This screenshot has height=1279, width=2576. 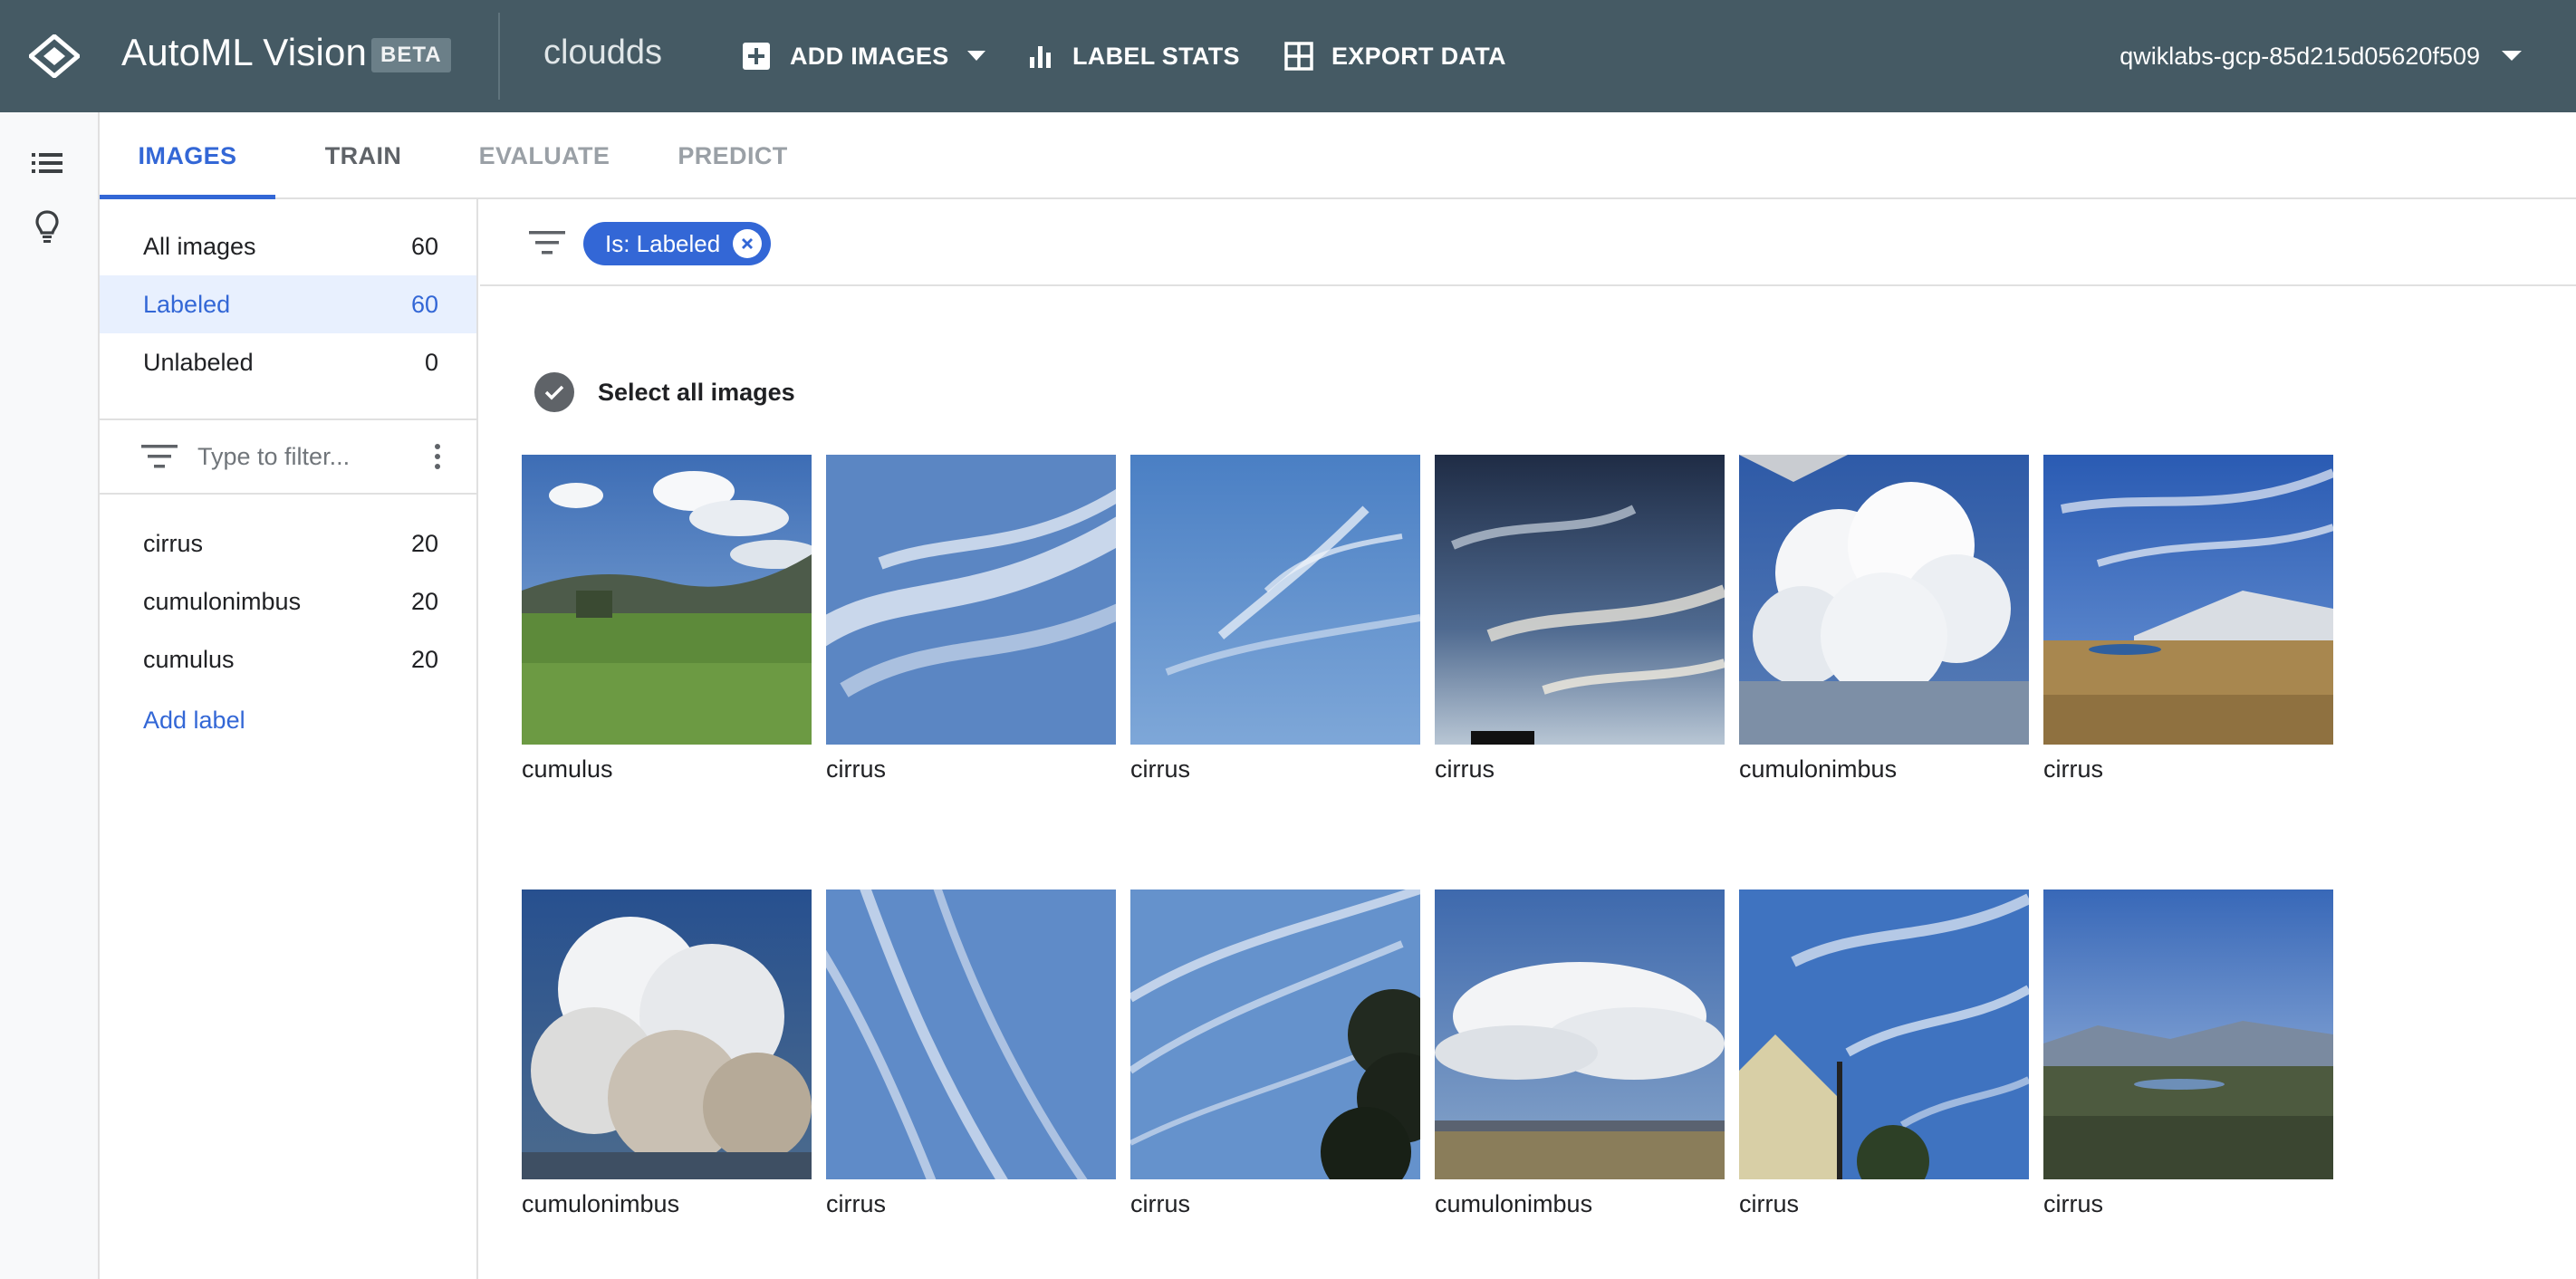 What do you see at coordinates (411, 55) in the screenshot?
I see `beta-badge: BETA` at bounding box center [411, 55].